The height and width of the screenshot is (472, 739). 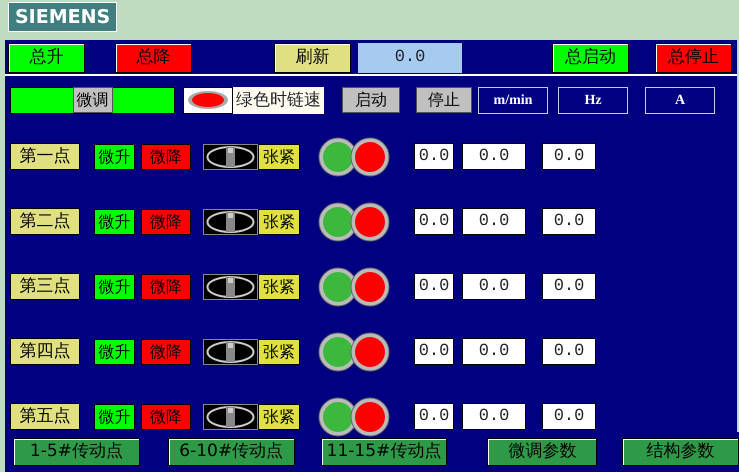 I want to click on point-label: 第四点, so click(x=45, y=351).